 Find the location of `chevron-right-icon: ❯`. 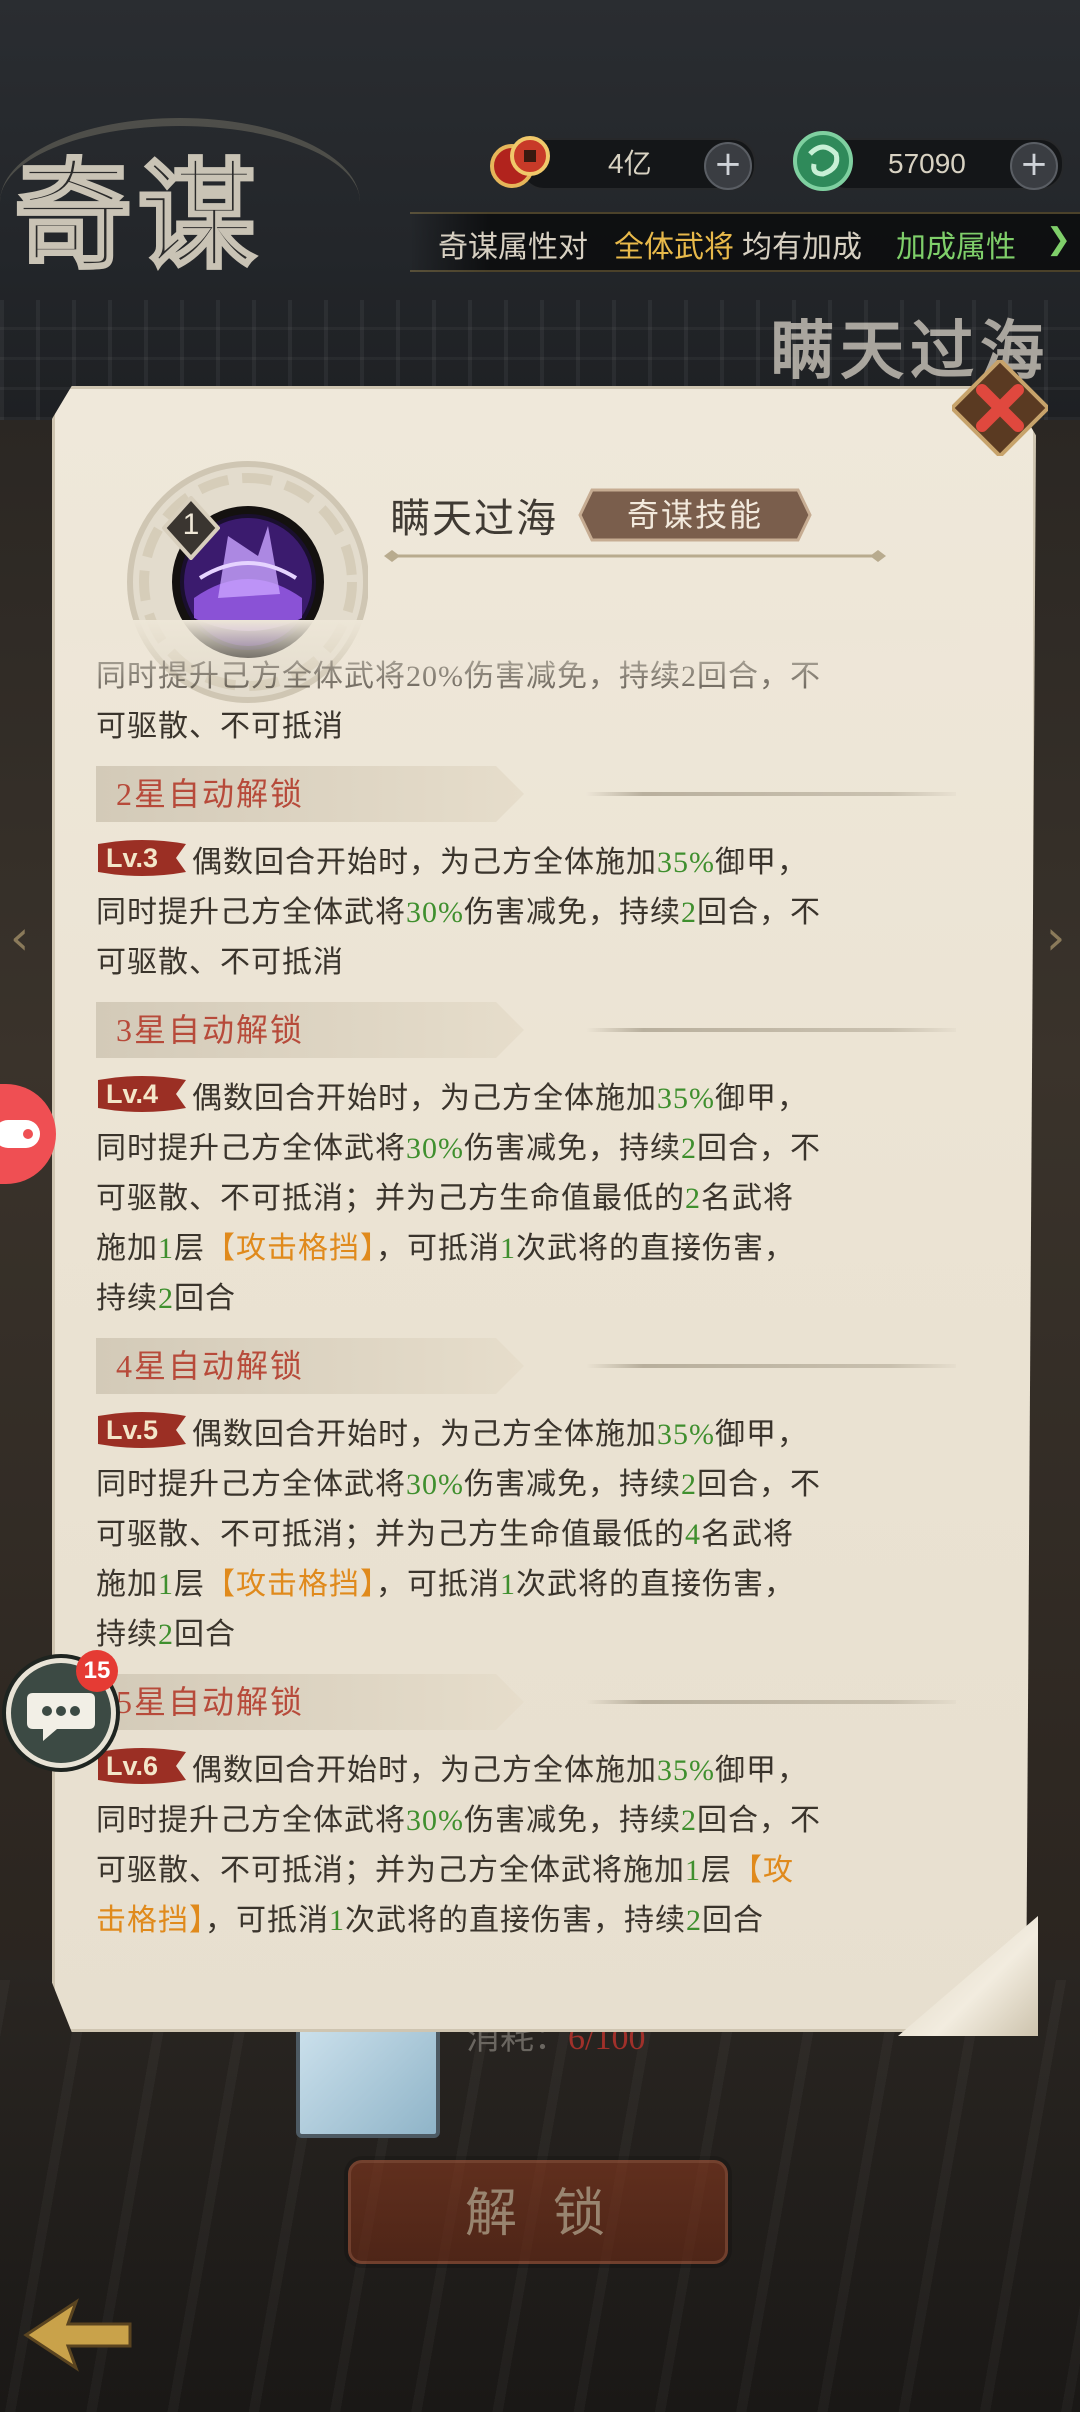

chevron-right-icon: ❯ is located at coordinates (1059, 239).